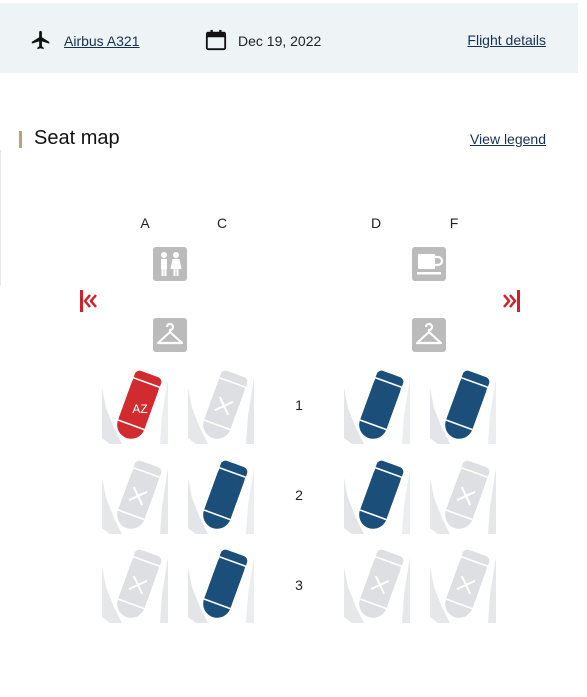  What do you see at coordinates (454, 223) in the screenshot?
I see `column-header-f: F` at bounding box center [454, 223].